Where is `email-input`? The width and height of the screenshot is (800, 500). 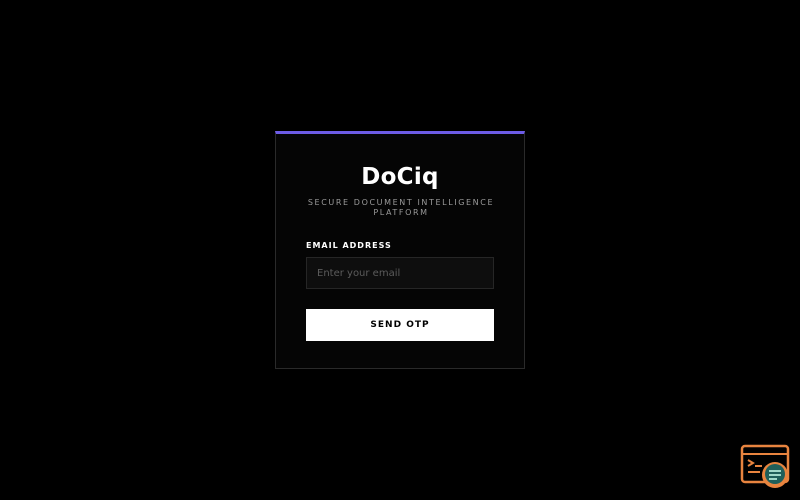
email-input is located at coordinates (400, 273).